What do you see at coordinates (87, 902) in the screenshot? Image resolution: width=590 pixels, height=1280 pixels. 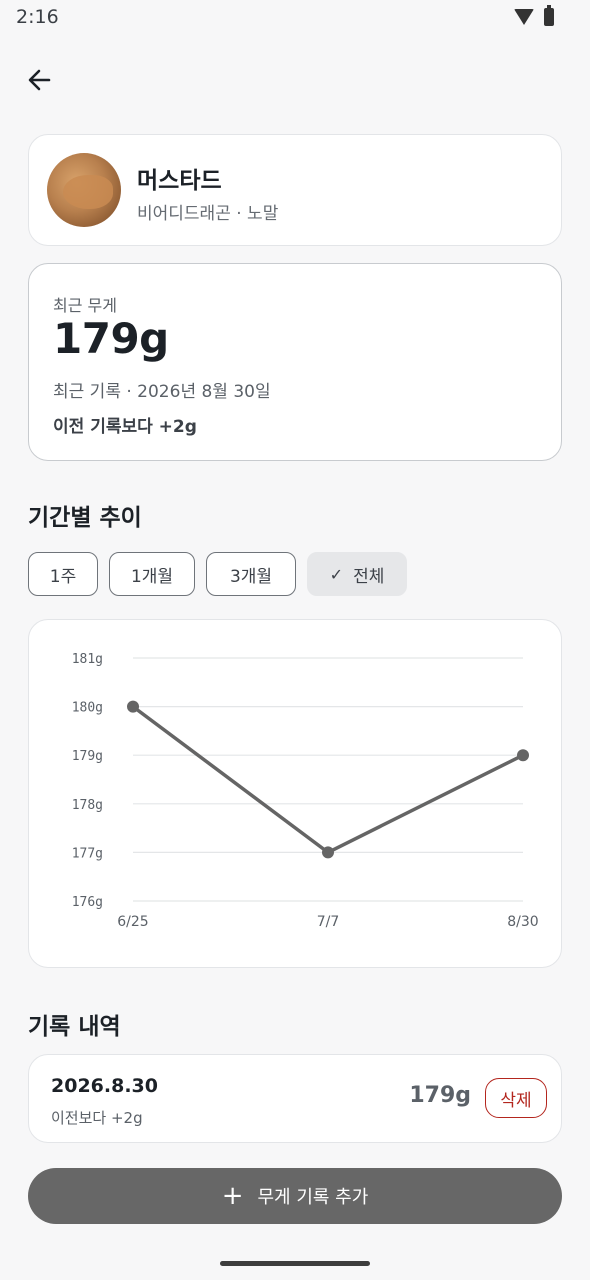 I see `y-tick-label: 176g` at bounding box center [87, 902].